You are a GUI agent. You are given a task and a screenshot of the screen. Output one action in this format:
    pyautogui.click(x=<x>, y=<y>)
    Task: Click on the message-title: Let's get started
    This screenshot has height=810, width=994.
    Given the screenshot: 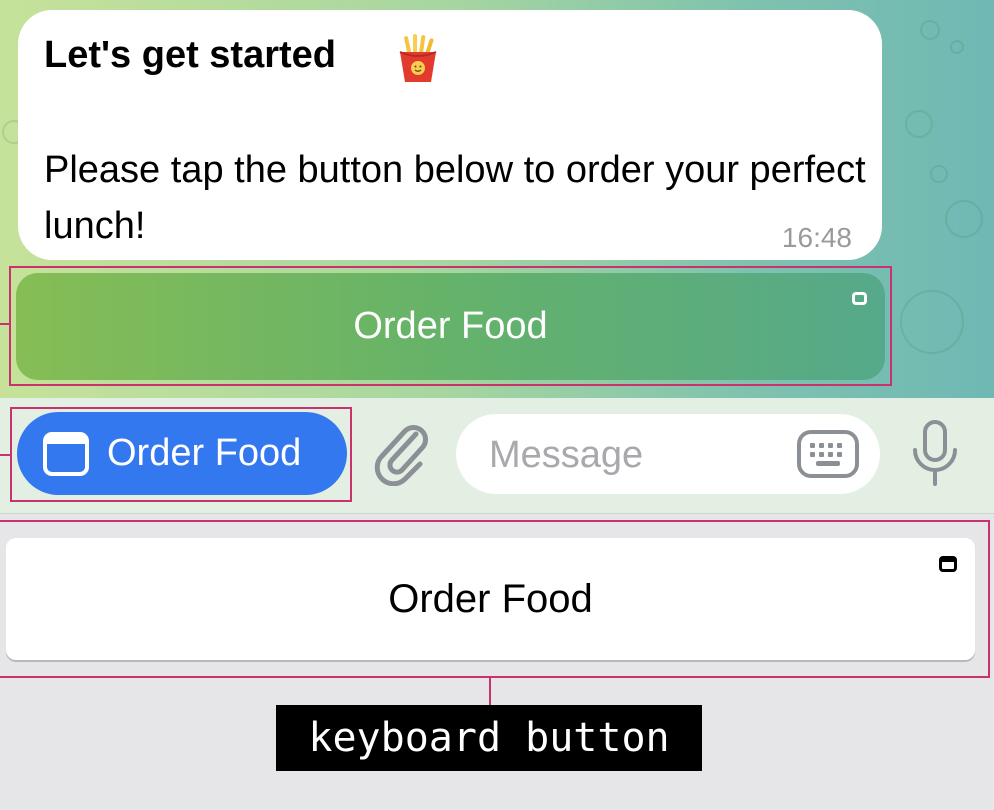 What is the action you would take?
    pyautogui.click(x=190, y=55)
    